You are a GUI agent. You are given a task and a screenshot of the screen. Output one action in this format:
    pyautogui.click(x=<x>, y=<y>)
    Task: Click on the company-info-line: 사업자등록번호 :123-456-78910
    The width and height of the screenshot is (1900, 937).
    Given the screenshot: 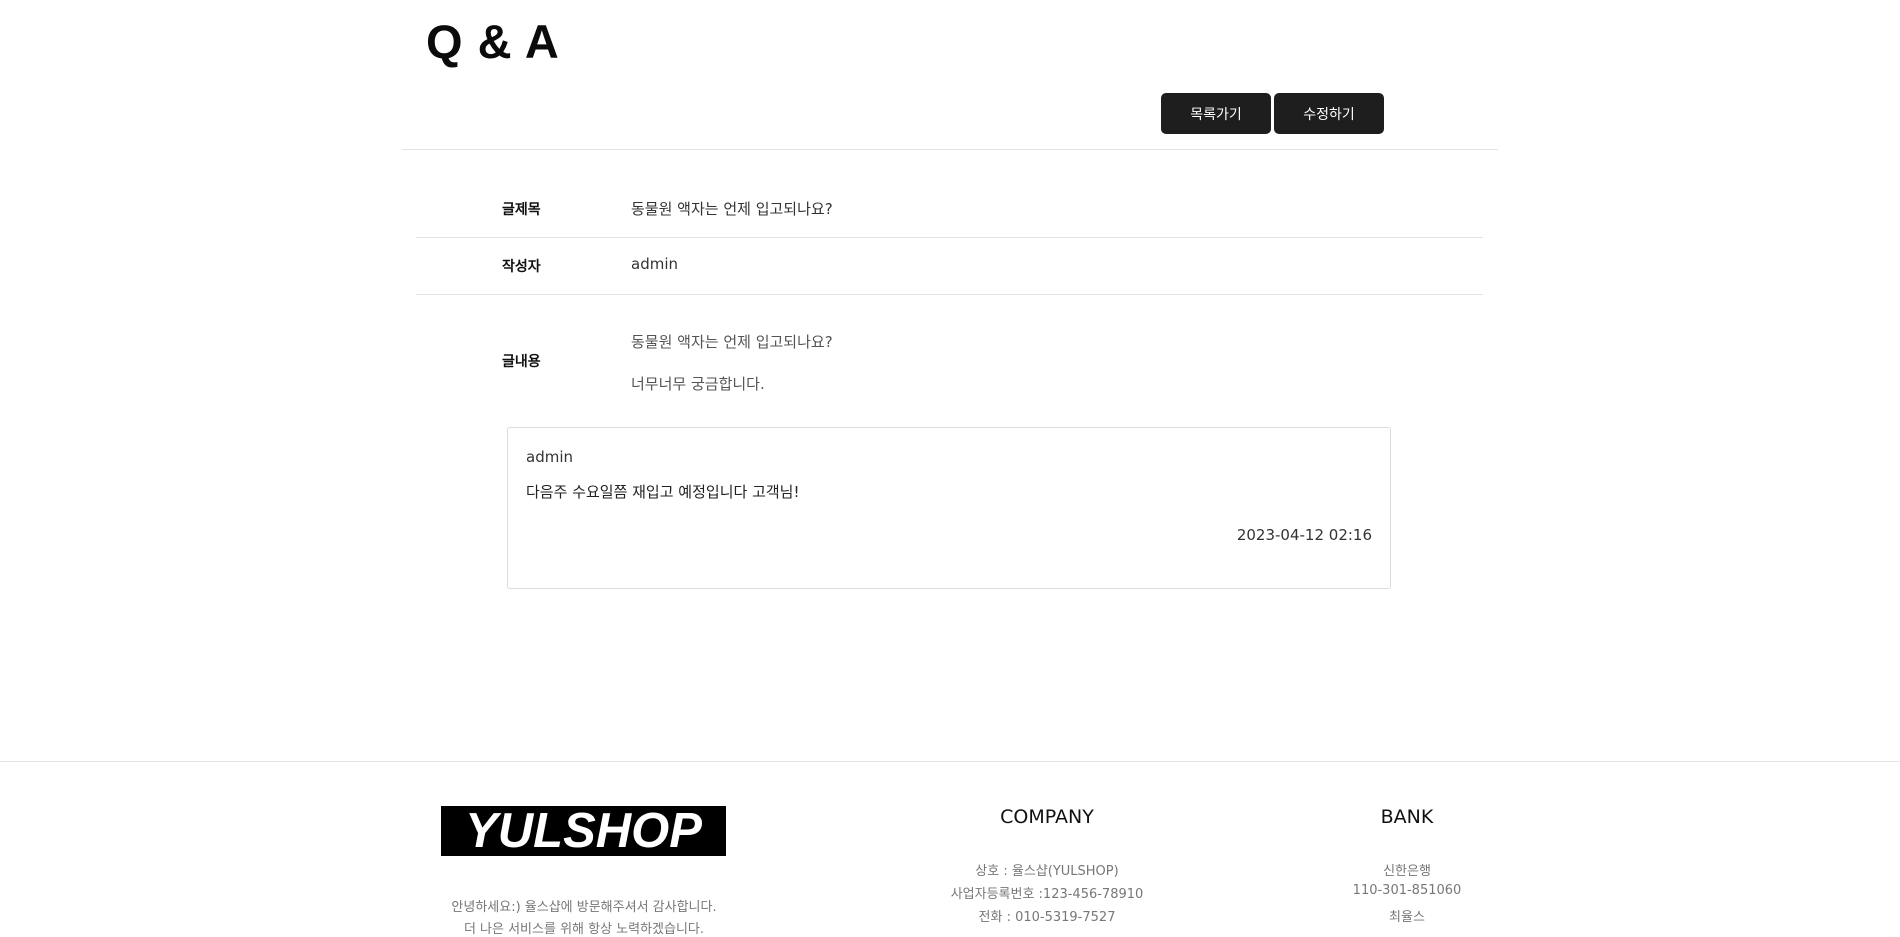 What is the action you would take?
    pyautogui.click(x=1047, y=894)
    